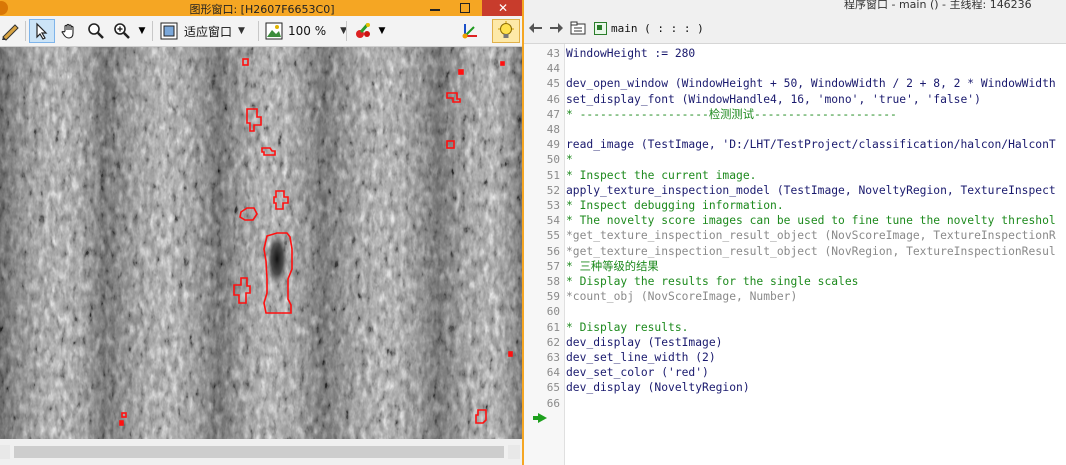  I want to click on procedure-selector: main ( : : : ), so click(649, 28).